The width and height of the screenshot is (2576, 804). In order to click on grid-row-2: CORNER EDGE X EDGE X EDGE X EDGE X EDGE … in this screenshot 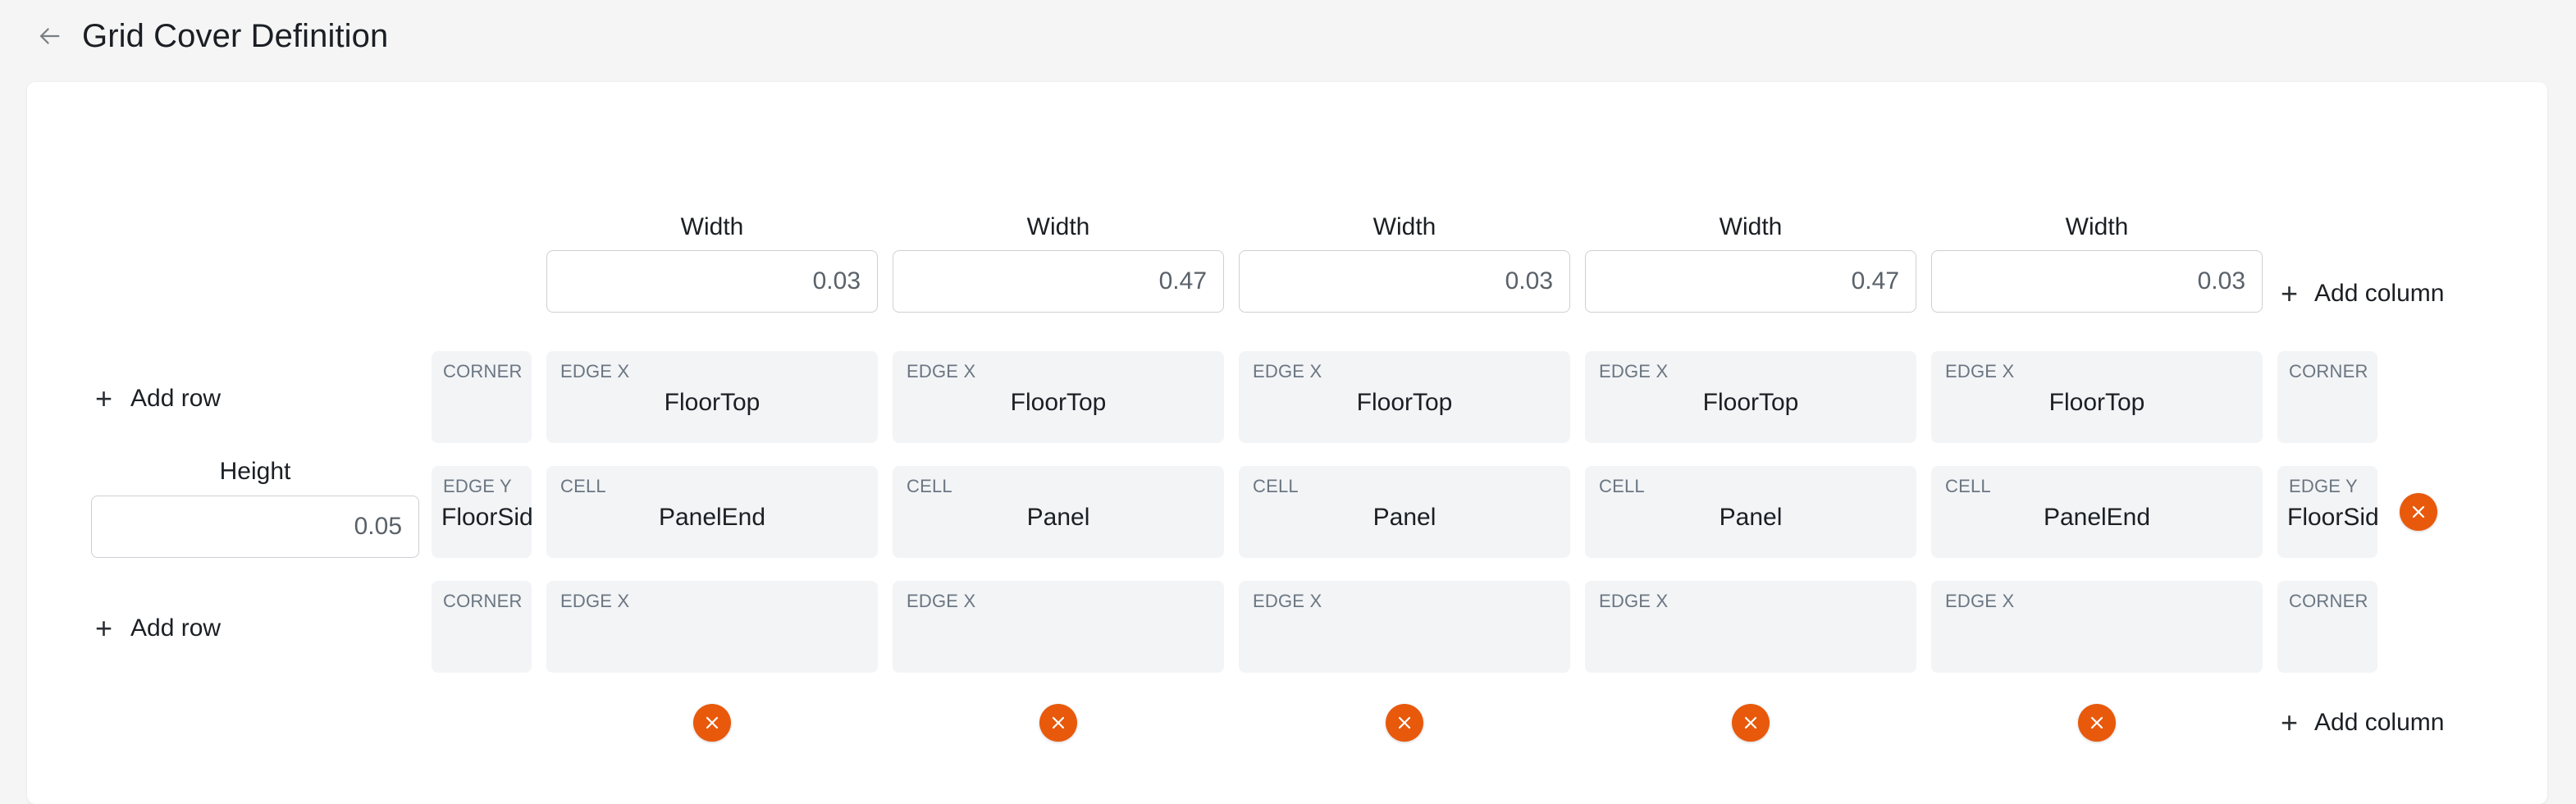, I will do `click(1438, 627)`.